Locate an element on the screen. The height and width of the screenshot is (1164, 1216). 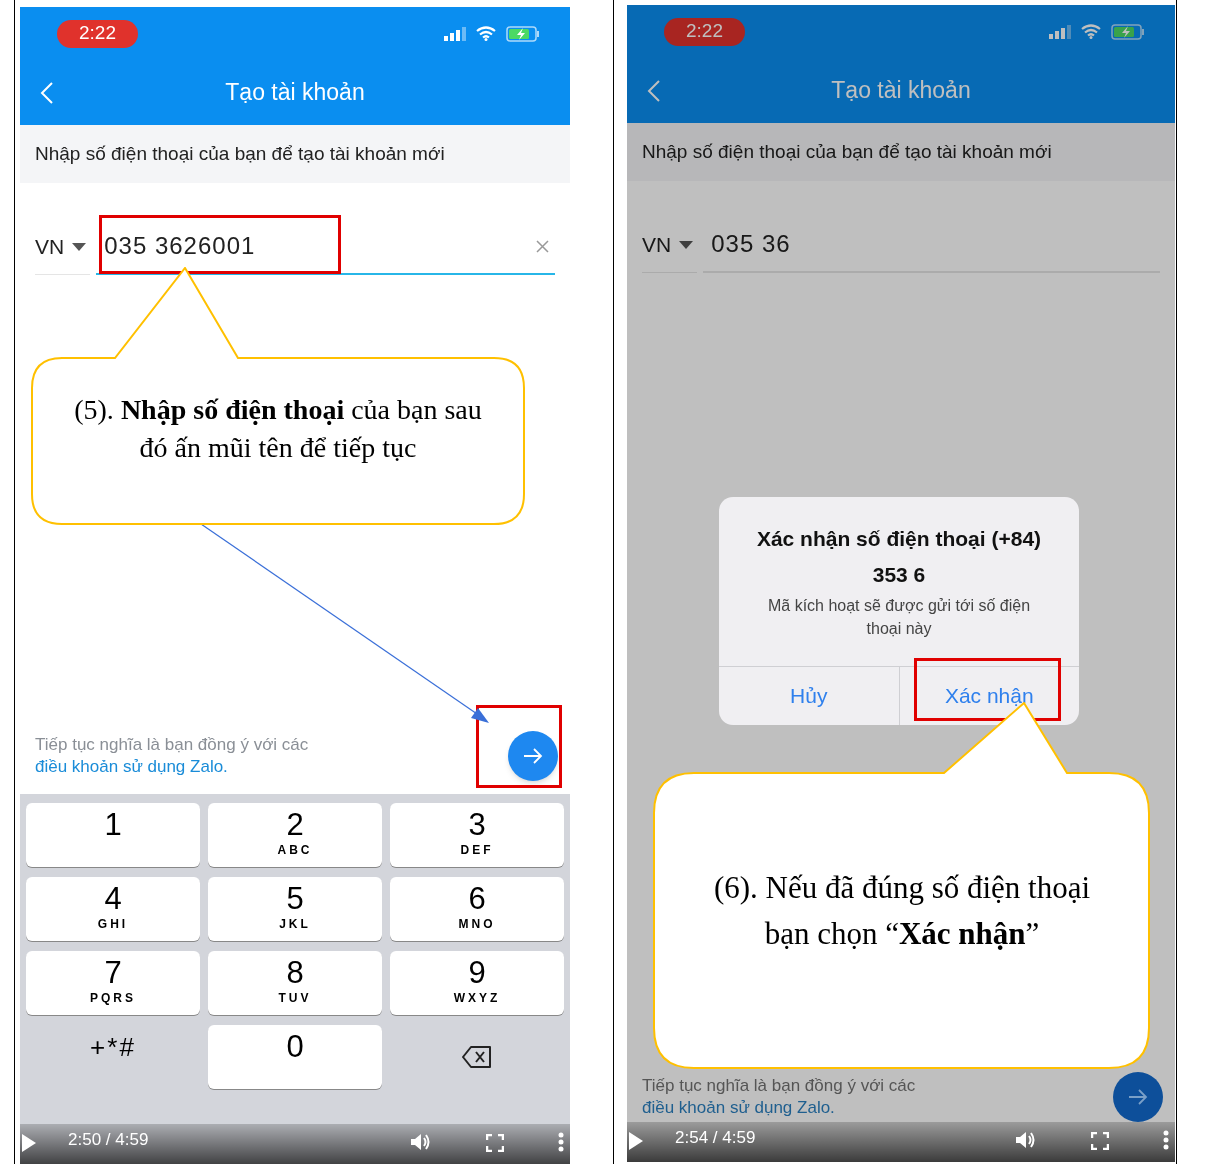
keypad-key: 2 ABC is located at coordinates (295, 835).